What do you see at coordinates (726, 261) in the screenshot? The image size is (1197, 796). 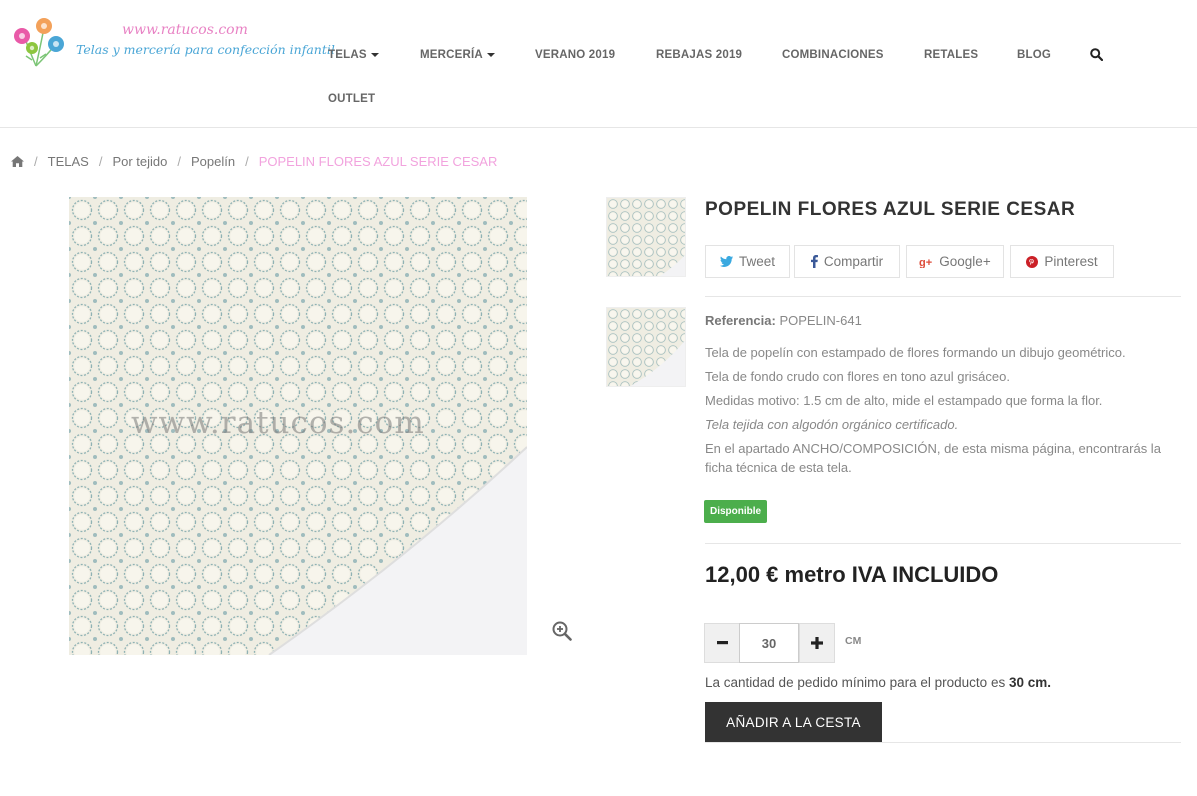 I see `twitter-icon` at bounding box center [726, 261].